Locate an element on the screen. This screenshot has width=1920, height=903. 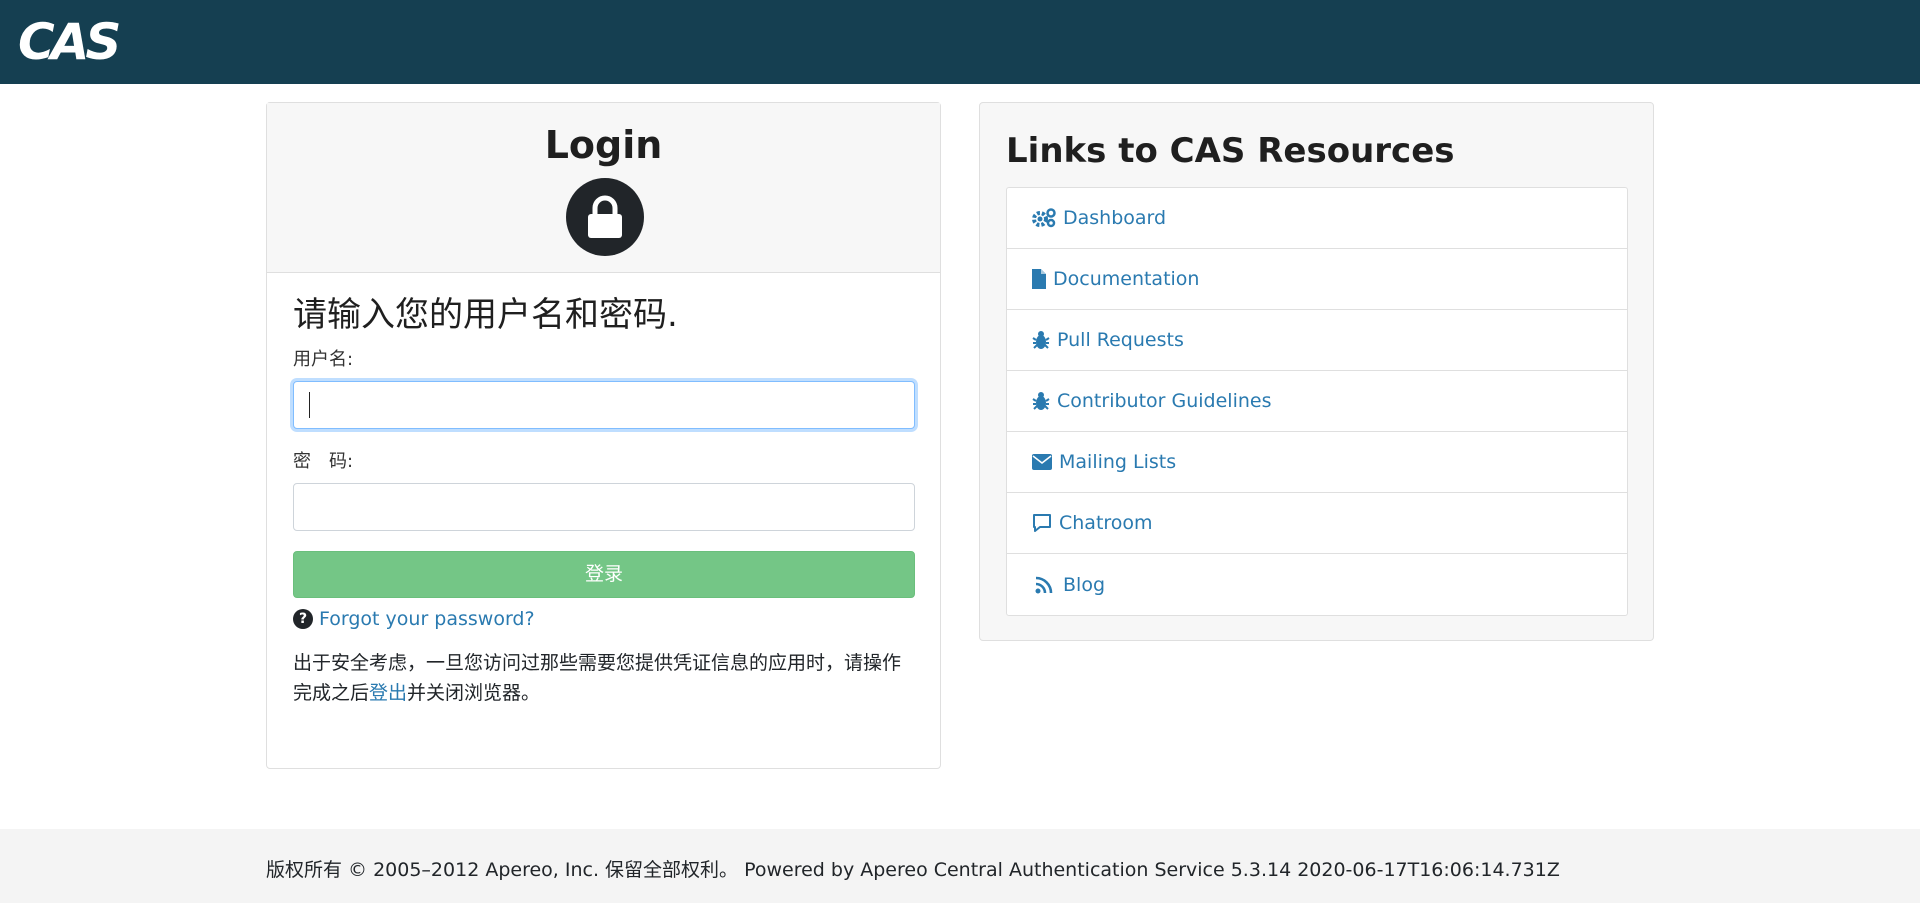
file-icon is located at coordinates (1039, 279).